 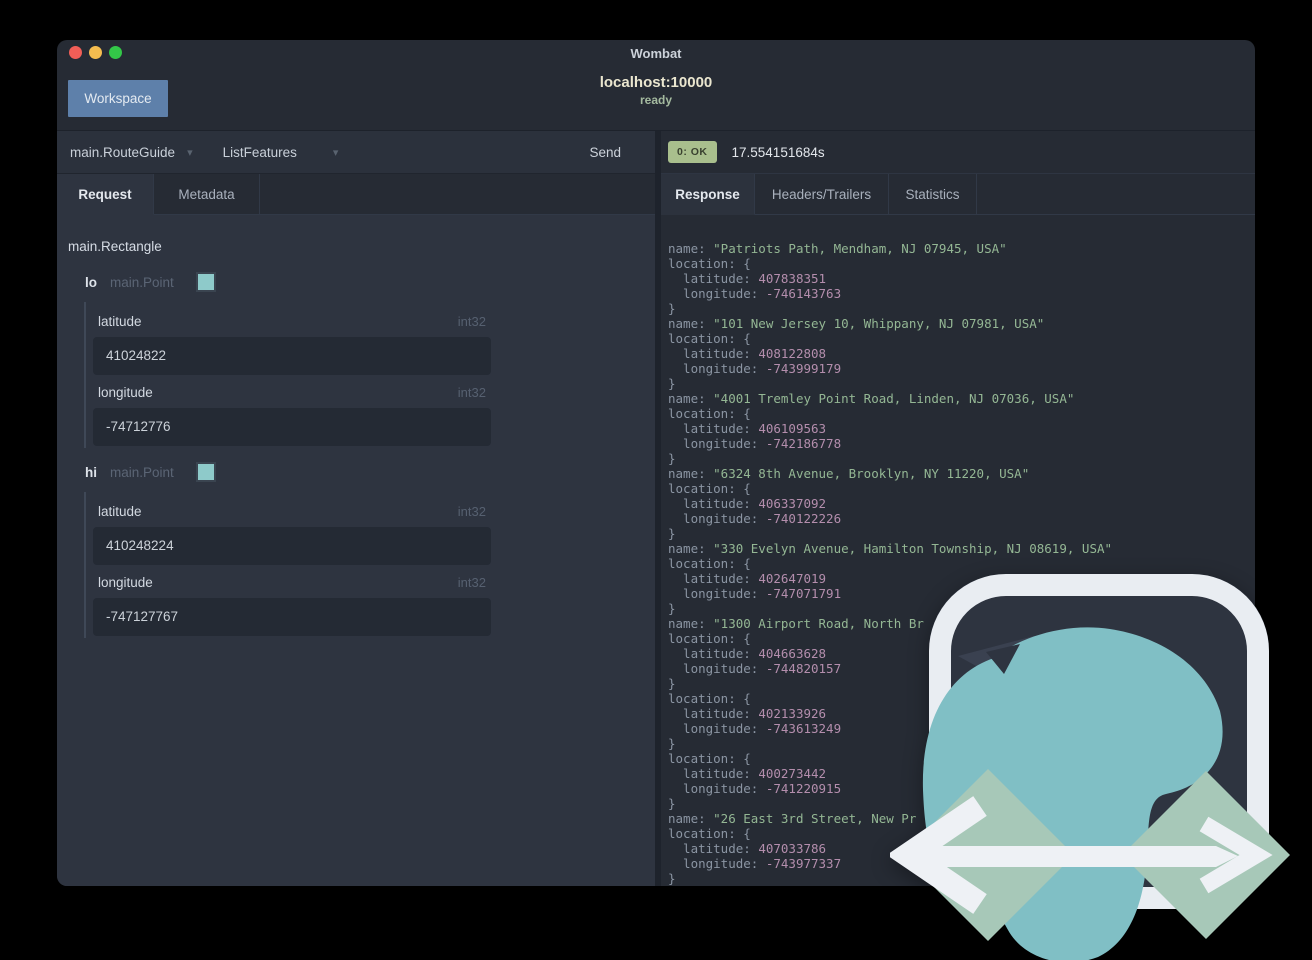 What do you see at coordinates (91, 282) in the screenshot?
I see `field-name-label: lo` at bounding box center [91, 282].